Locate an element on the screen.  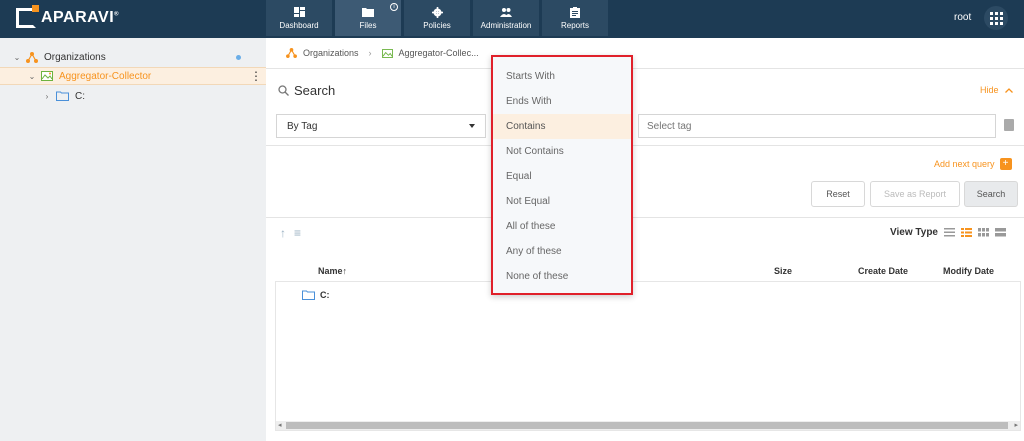
column-header-name: Name↑ is located at coordinates (332, 271).